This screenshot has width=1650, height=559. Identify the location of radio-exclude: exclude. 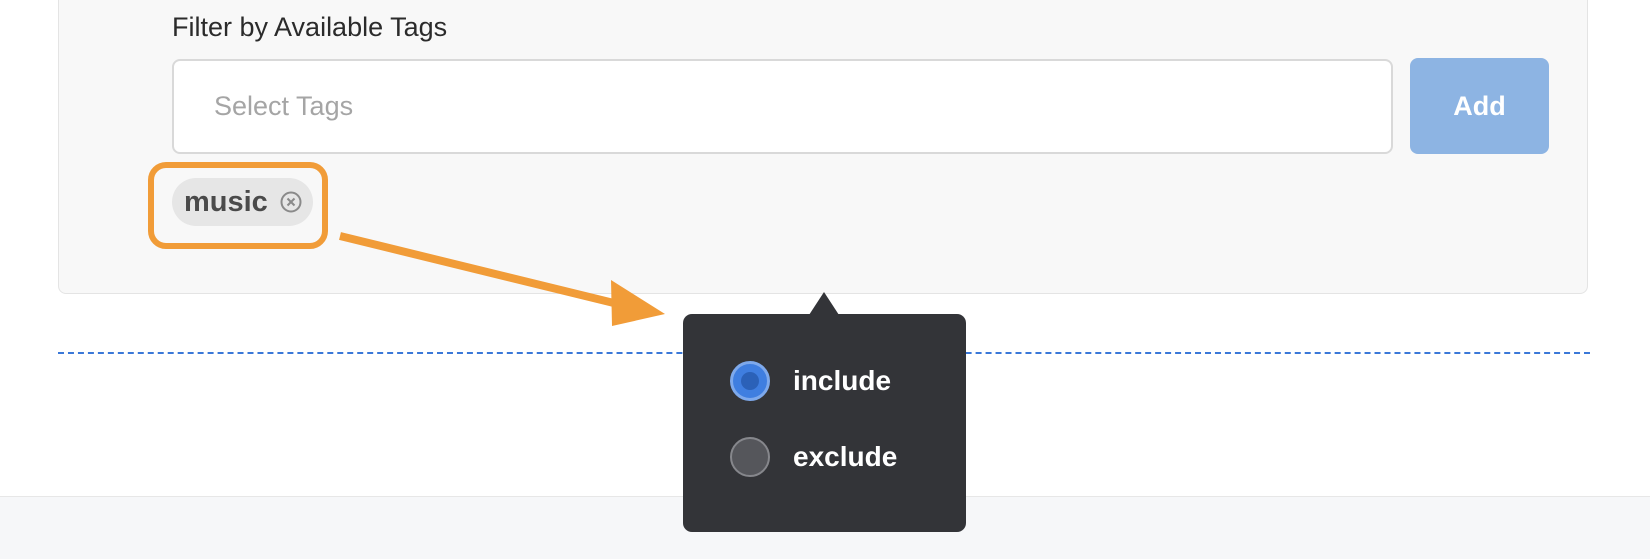
(813, 457).